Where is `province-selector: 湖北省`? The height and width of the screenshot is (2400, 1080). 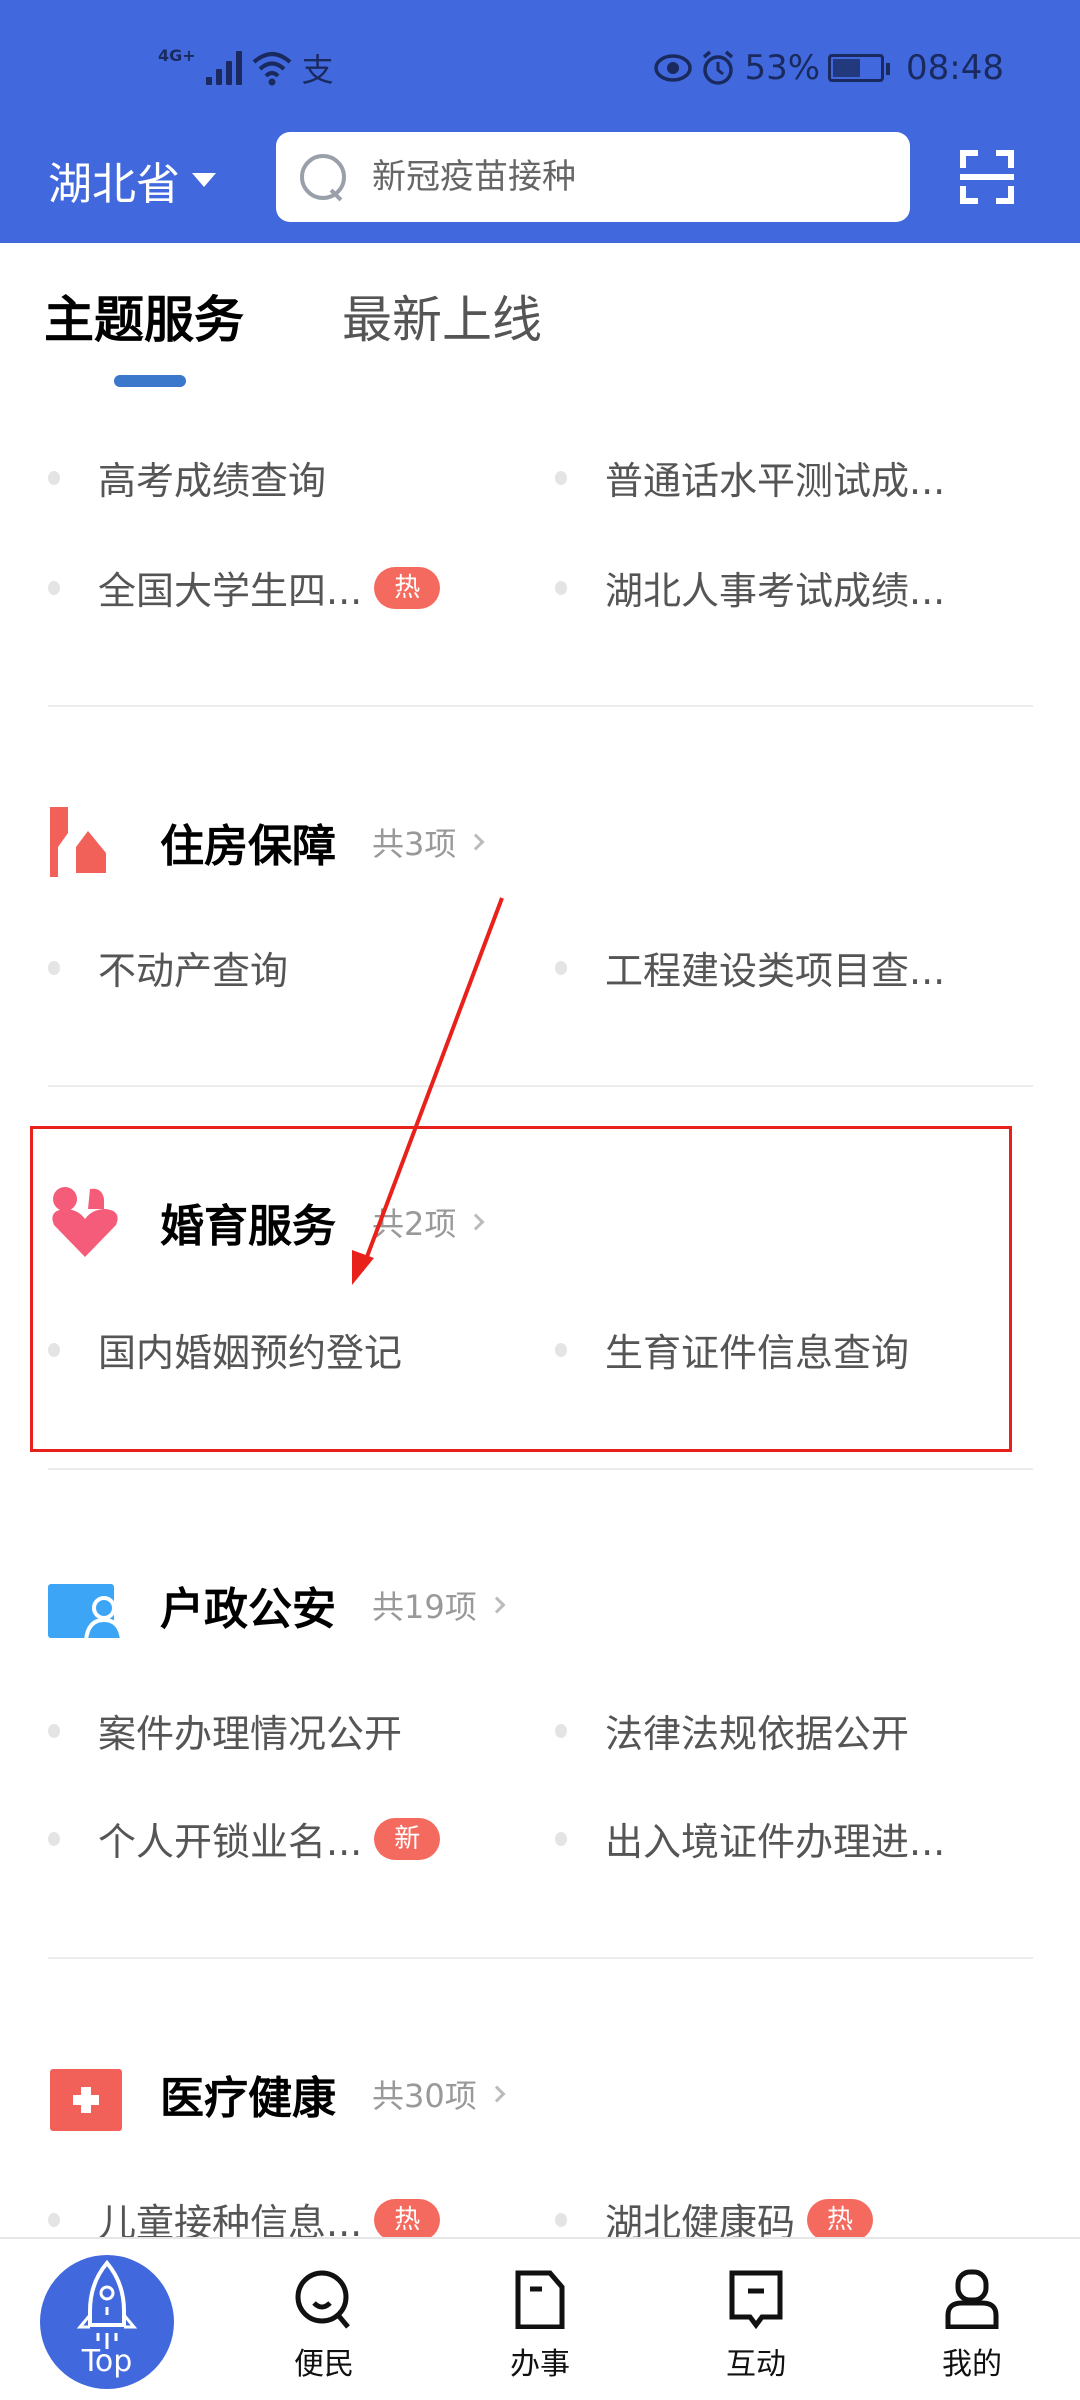
province-selector: 湖北省 is located at coordinates (132, 180).